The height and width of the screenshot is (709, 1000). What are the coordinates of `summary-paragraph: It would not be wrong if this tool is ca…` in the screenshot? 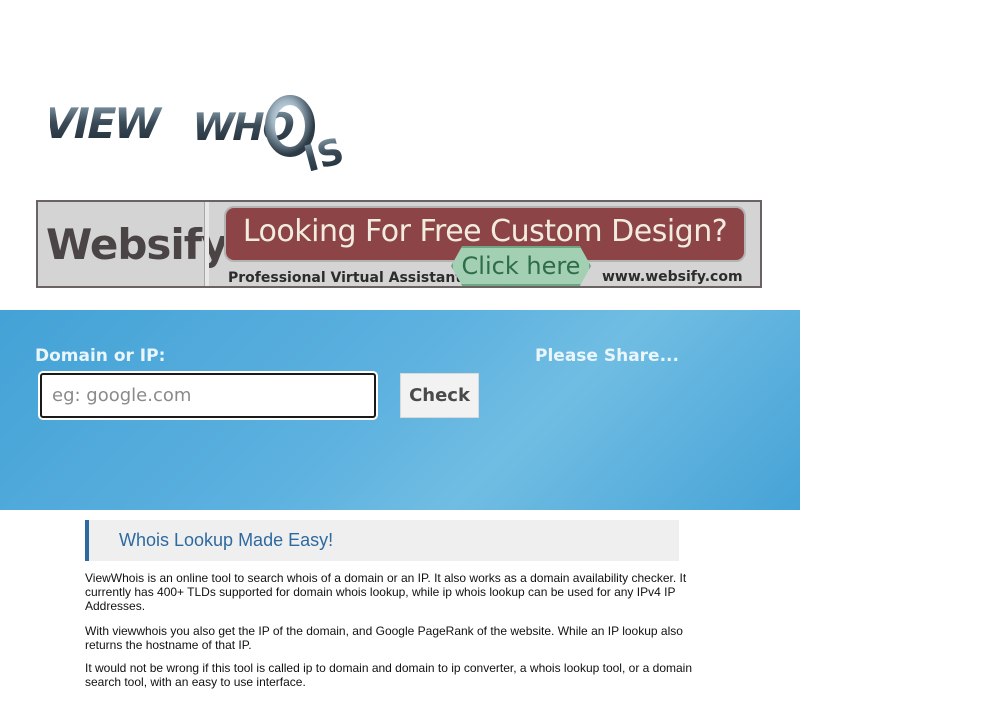 It's located at (389, 675).